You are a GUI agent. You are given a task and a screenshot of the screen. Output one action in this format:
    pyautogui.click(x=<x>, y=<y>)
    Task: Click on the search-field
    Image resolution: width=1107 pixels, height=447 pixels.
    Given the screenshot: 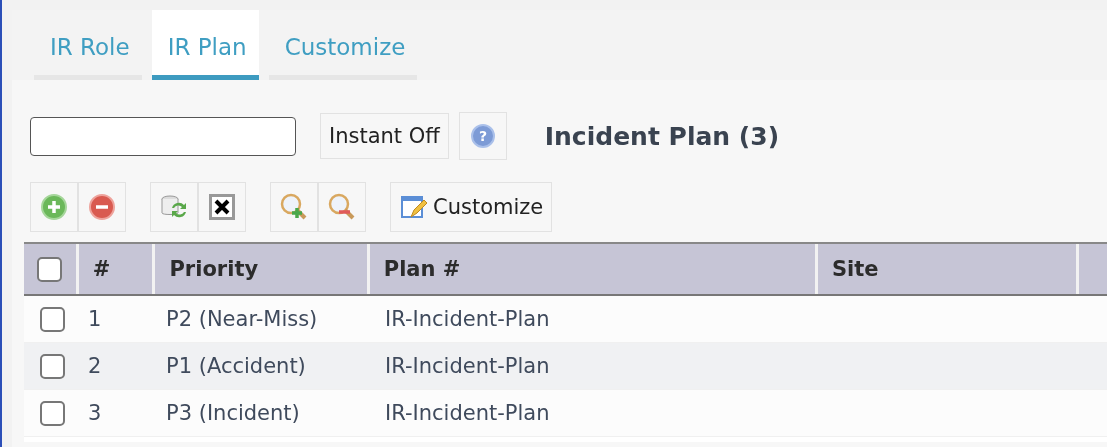 What is the action you would take?
    pyautogui.click(x=163, y=136)
    